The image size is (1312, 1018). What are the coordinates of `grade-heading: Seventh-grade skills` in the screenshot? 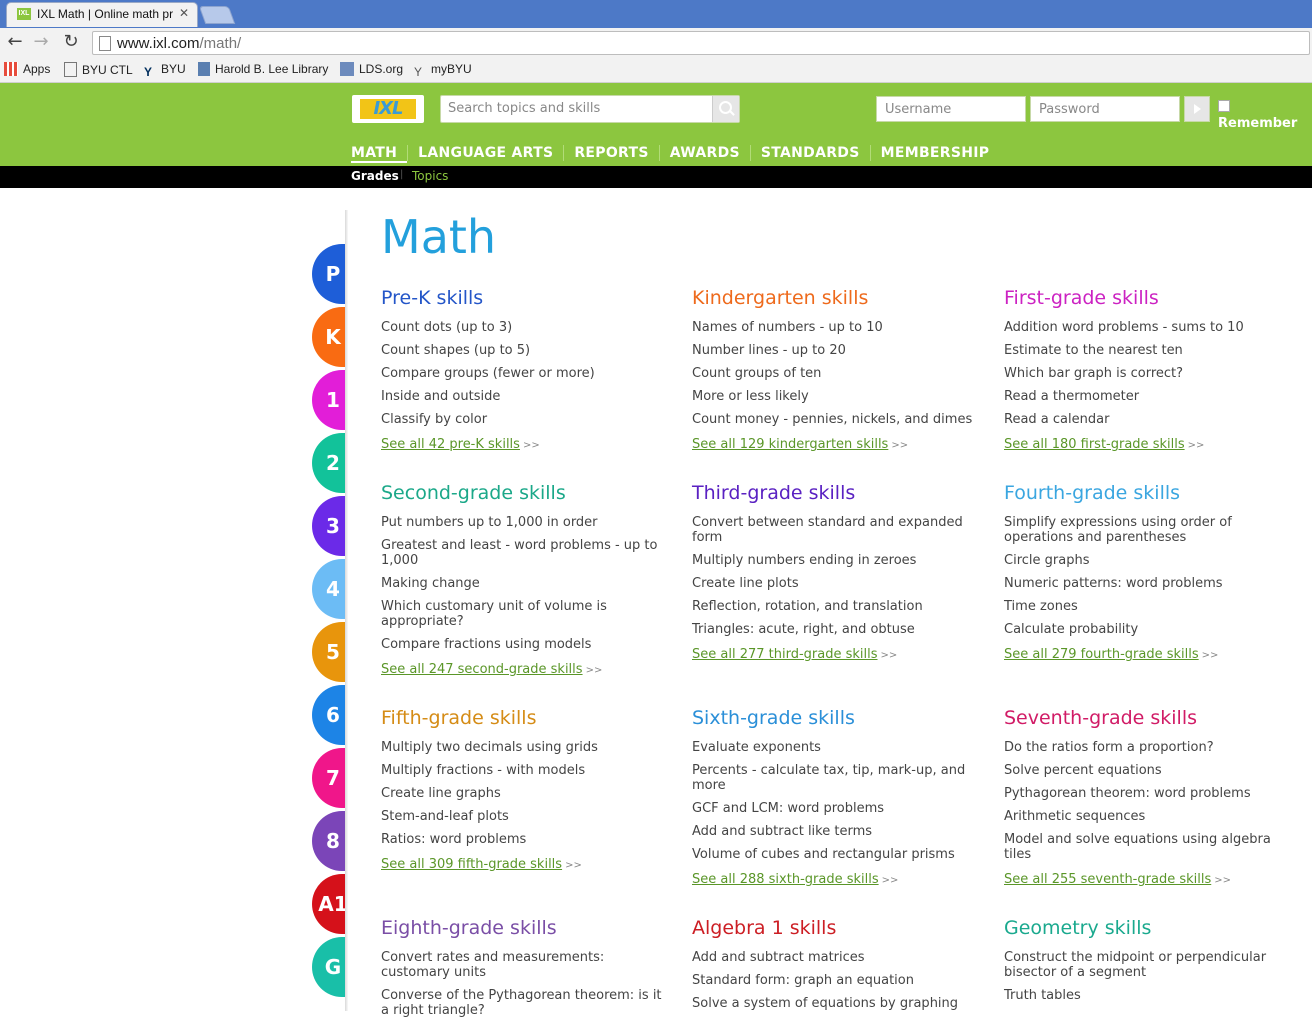 It's located at (1149, 718).